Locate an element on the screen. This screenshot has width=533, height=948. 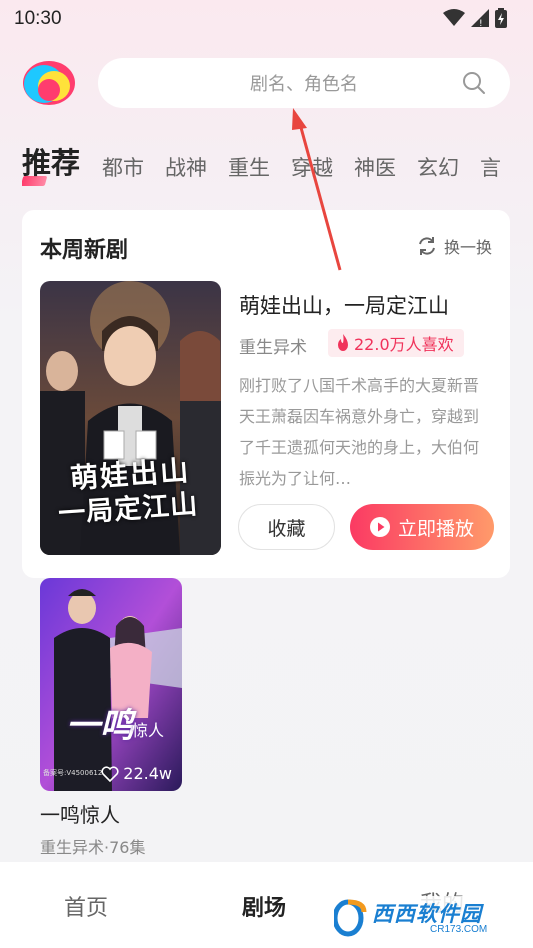
collect-label: 收藏 is located at coordinates (286, 528).